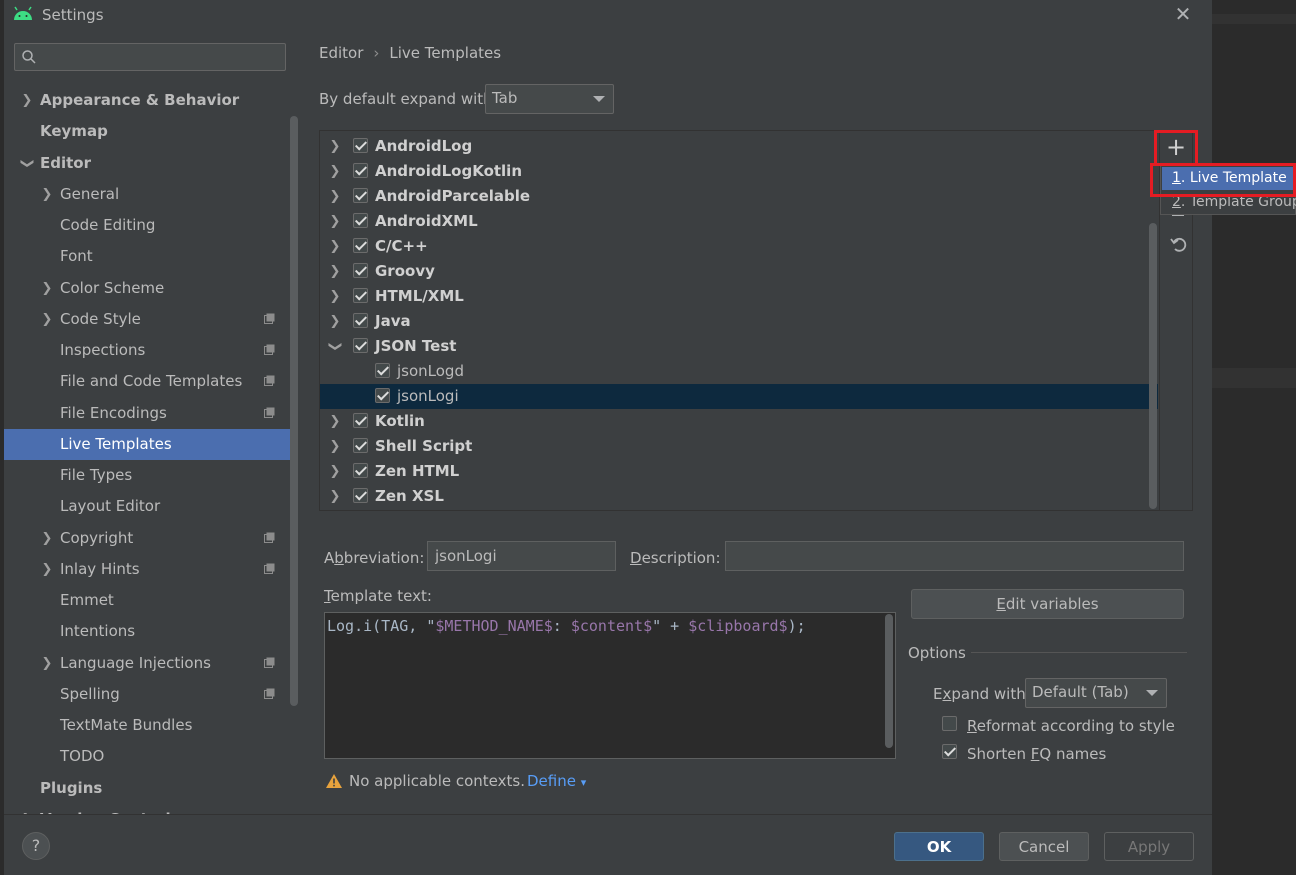 The height and width of the screenshot is (875, 1296). Describe the element at coordinates (1149, 846) in the screenshot. I see `apply-button: Apply` at that location.